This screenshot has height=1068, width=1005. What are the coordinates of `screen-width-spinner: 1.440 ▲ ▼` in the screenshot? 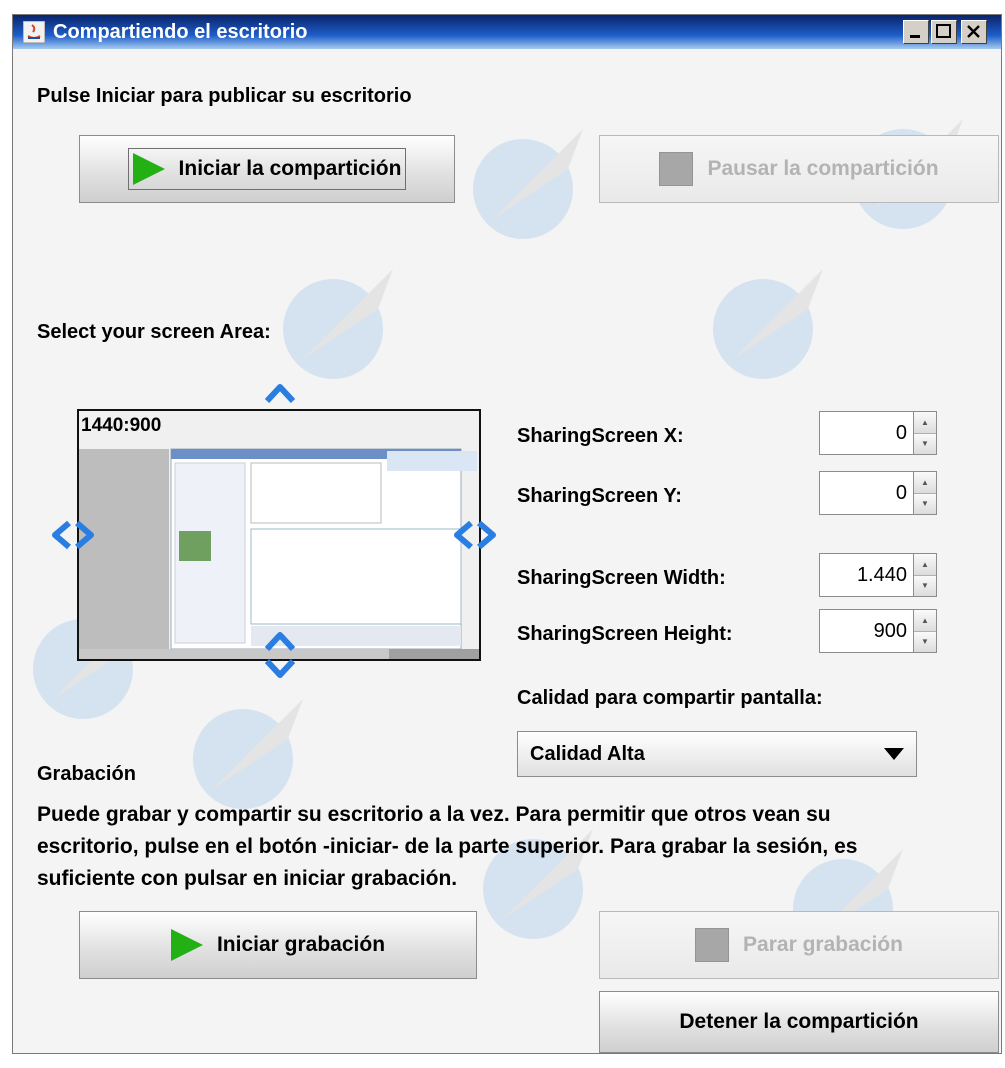 It's located at (878, 575).